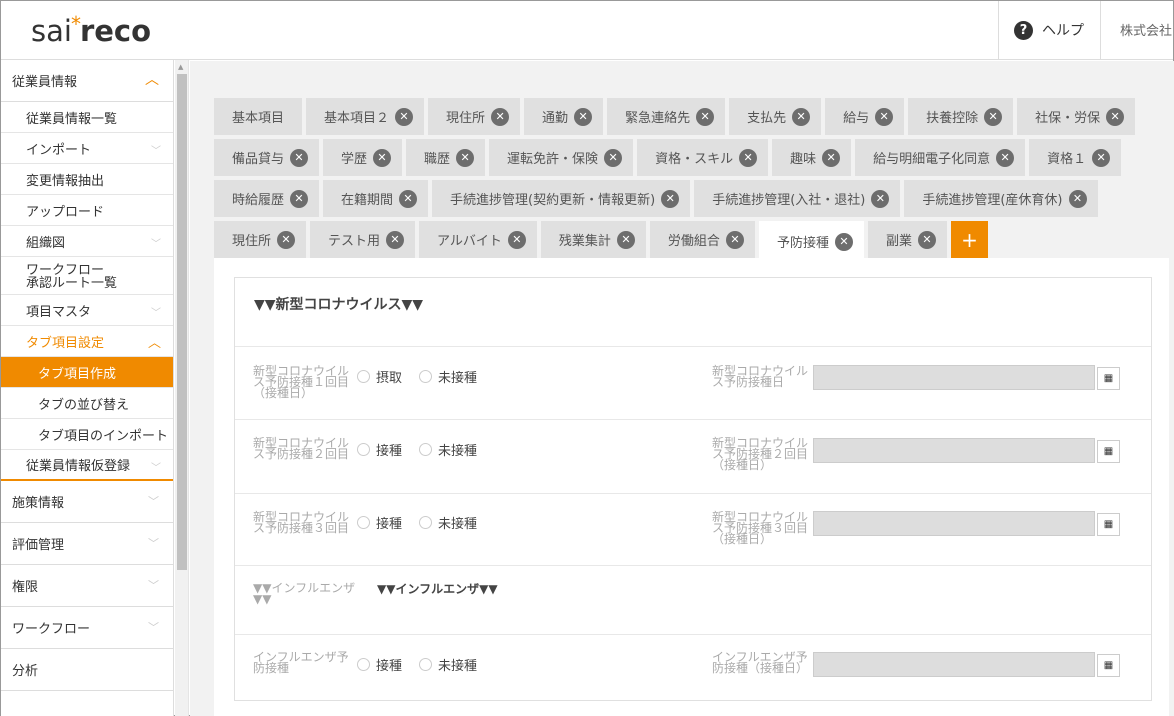  What do you see at coordinates (87, 465) in the screenshot?
I see `sidebar-item-temp-register: 従業員情報仮登録 ﹀` at bounding box center [87, 465].